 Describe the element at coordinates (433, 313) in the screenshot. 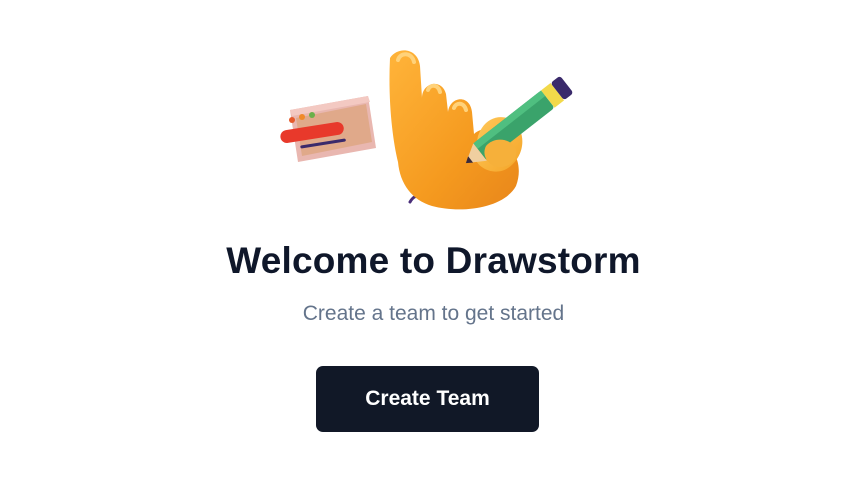

I see `page-subtitle: Create a team to get started` at that location.